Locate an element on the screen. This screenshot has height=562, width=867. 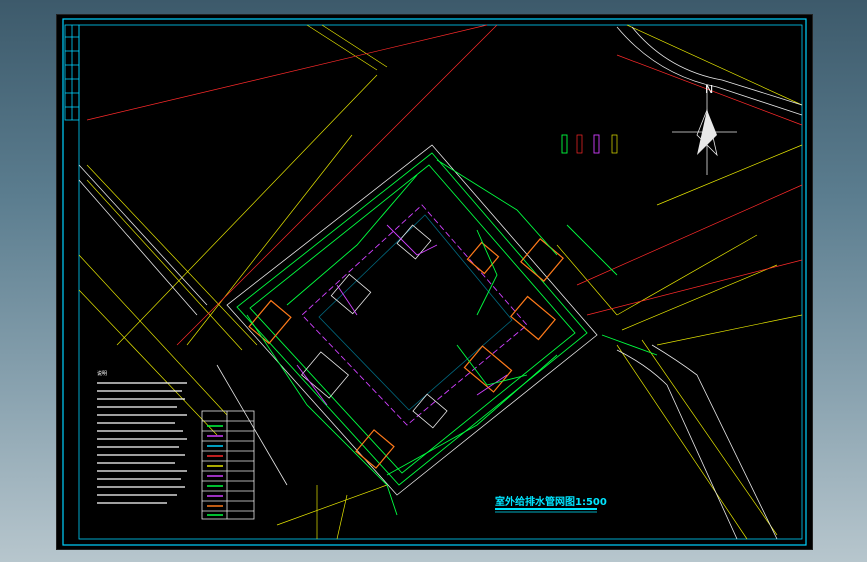
drawing-title: 室外给排水管网图1:500 is located at coordinates (551, 504).